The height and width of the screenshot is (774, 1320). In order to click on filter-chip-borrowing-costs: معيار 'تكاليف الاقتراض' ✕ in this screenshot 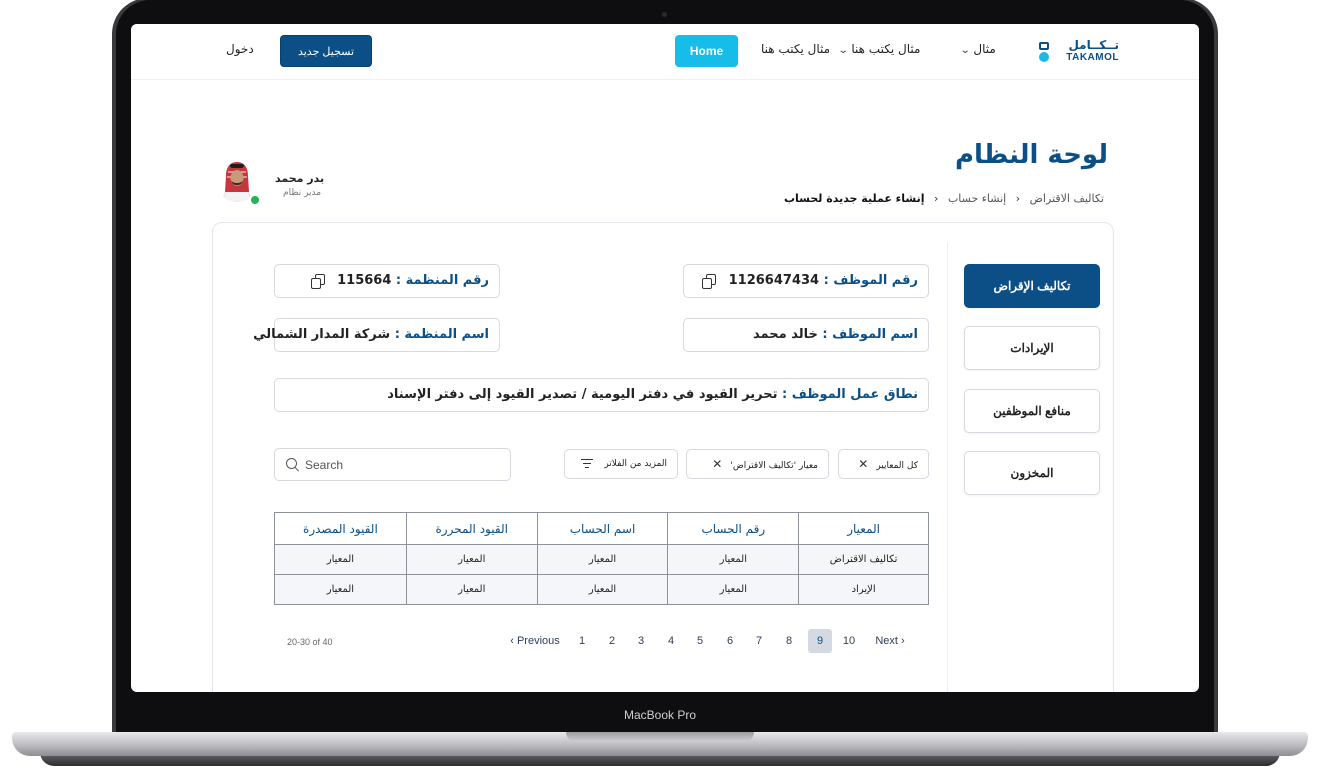, I will do `click(757, 464)`.